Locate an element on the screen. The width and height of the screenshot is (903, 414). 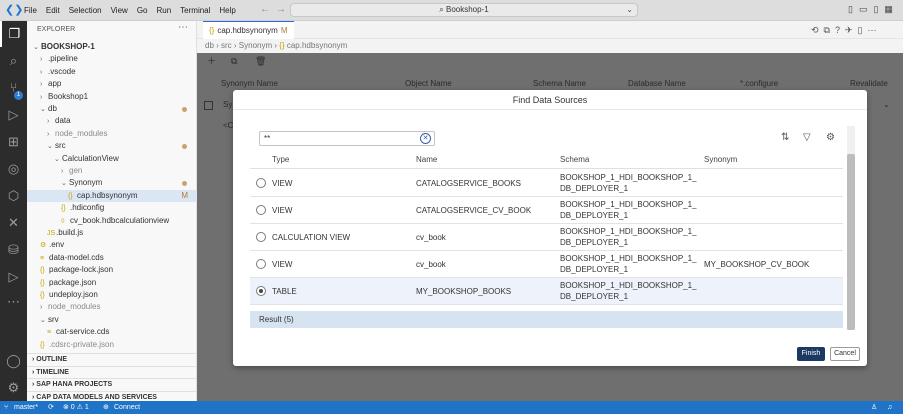
menu-help: Help is located at coordinates (227, 10).